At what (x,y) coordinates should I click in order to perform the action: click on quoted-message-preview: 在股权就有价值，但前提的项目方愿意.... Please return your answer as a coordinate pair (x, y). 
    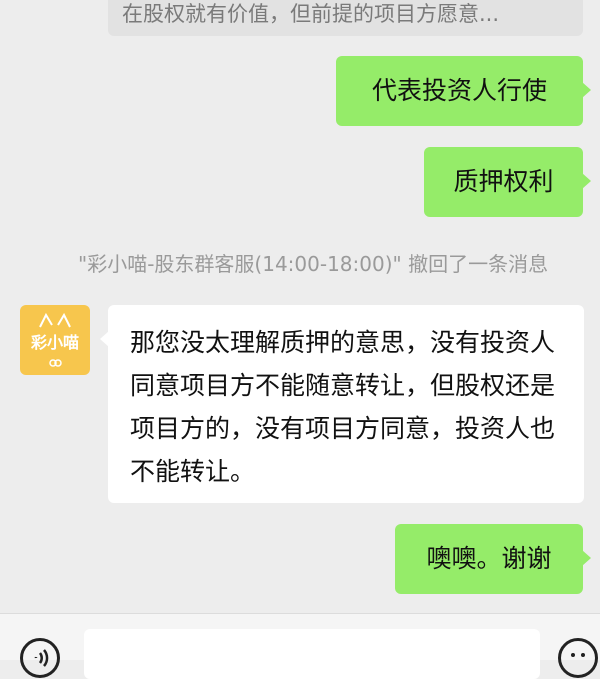
    Looking at the image, I should click on (345, 18).